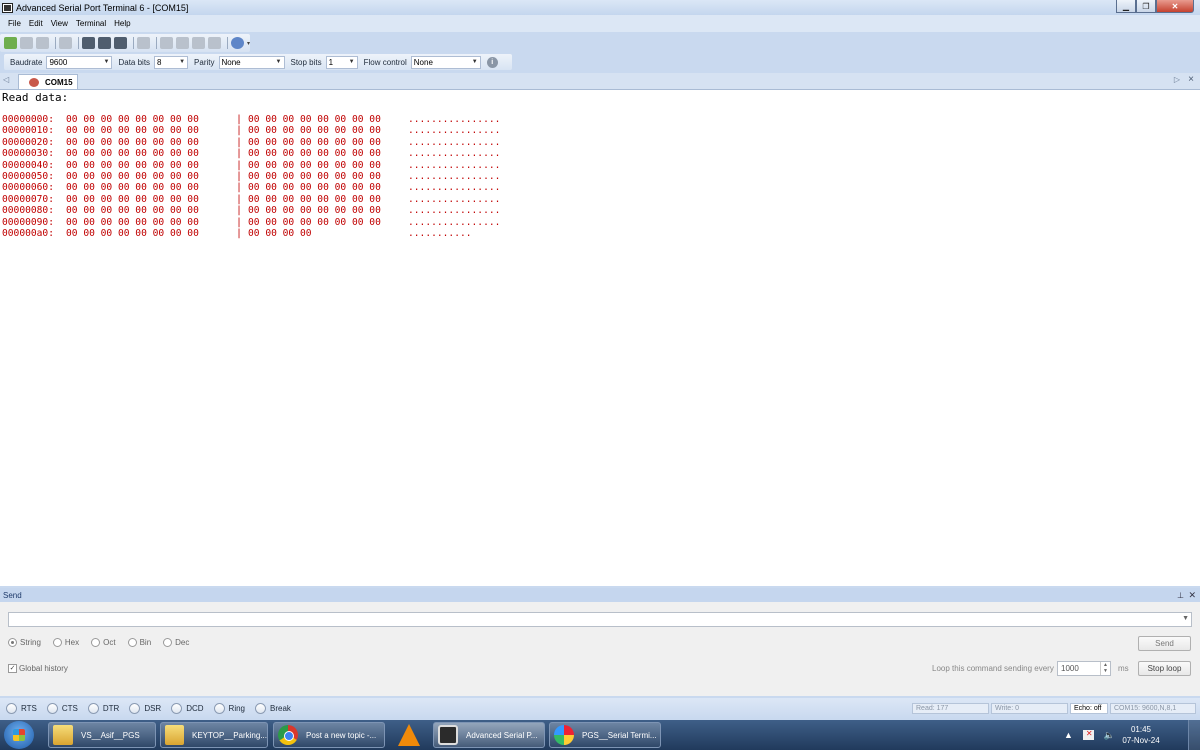  I want to click on action-center-icon, so click(1088, 734).